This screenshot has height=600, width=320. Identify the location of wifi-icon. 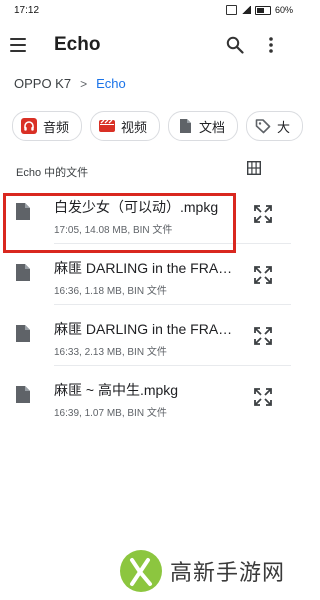
(231, 10).